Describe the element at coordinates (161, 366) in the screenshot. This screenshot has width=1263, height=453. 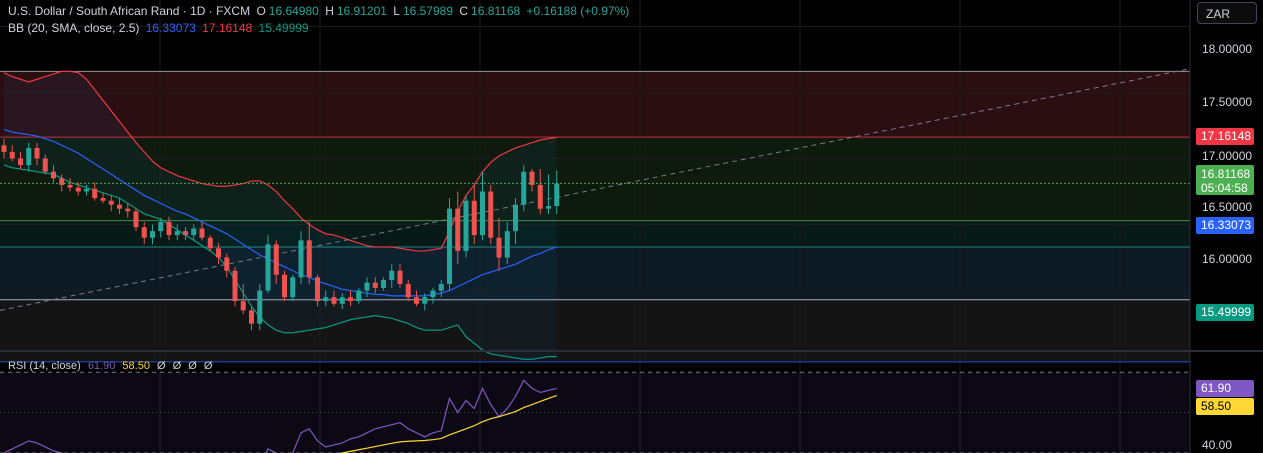
I see `rsi-extra-1: Ø` at that location.